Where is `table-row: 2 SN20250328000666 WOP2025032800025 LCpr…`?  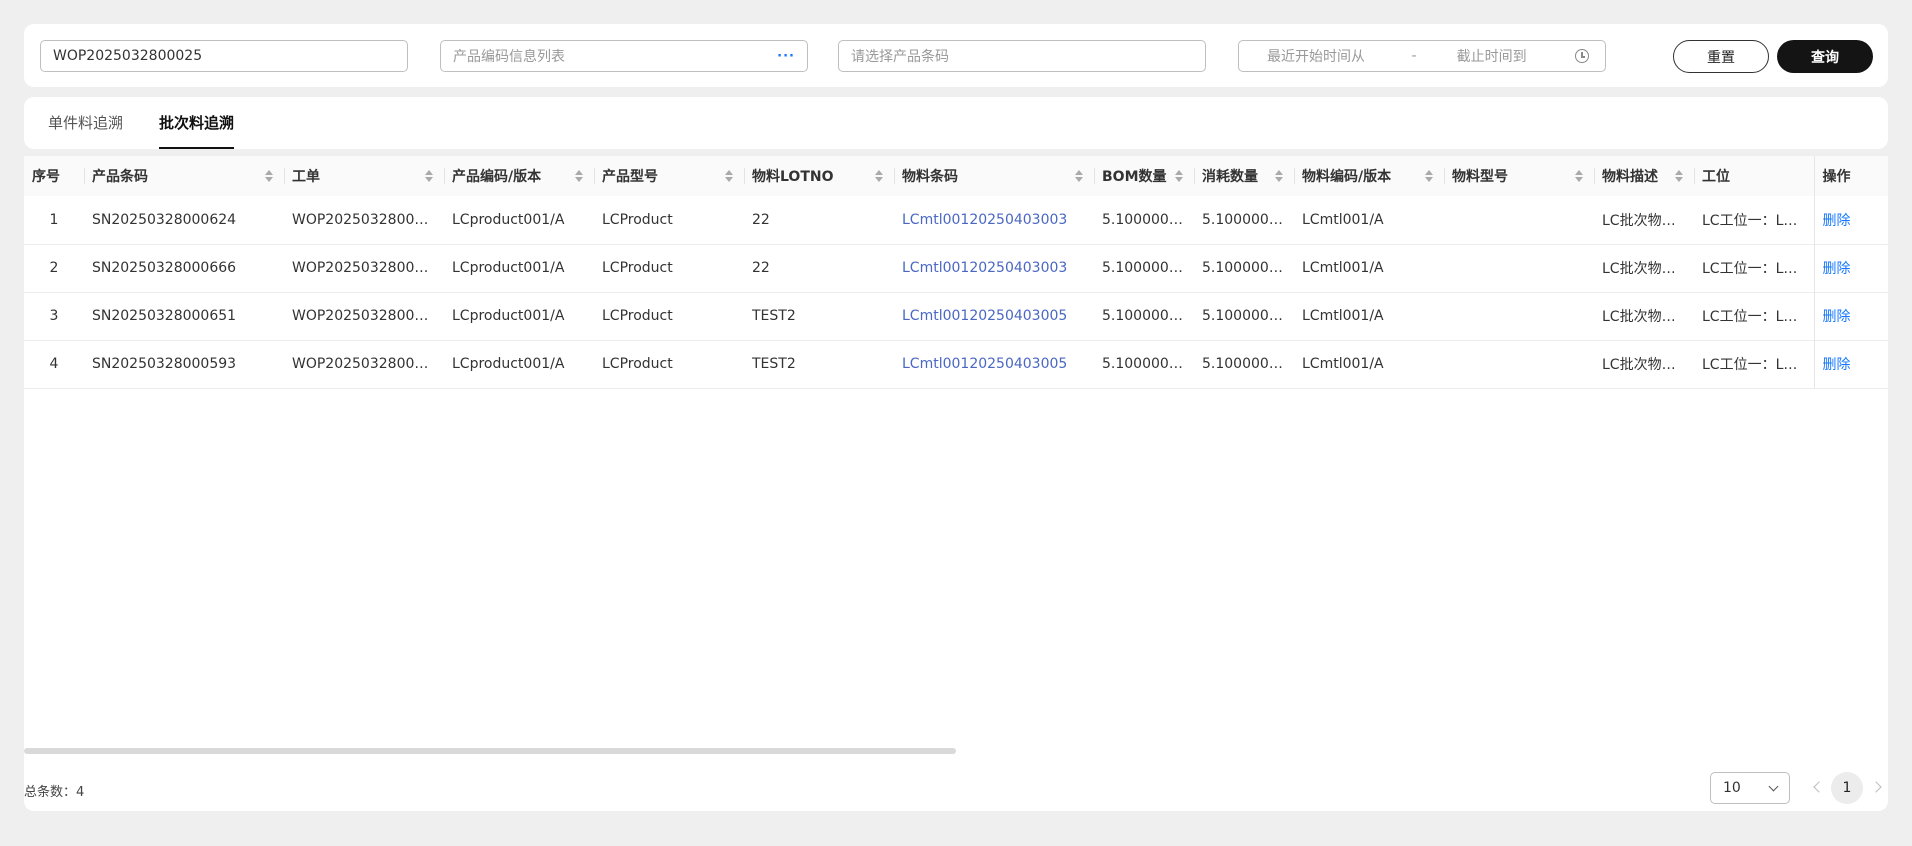 table-row: 2 SN20250328000666 WOP2025032800025 LCpr… is located at coordinates (956, 268).